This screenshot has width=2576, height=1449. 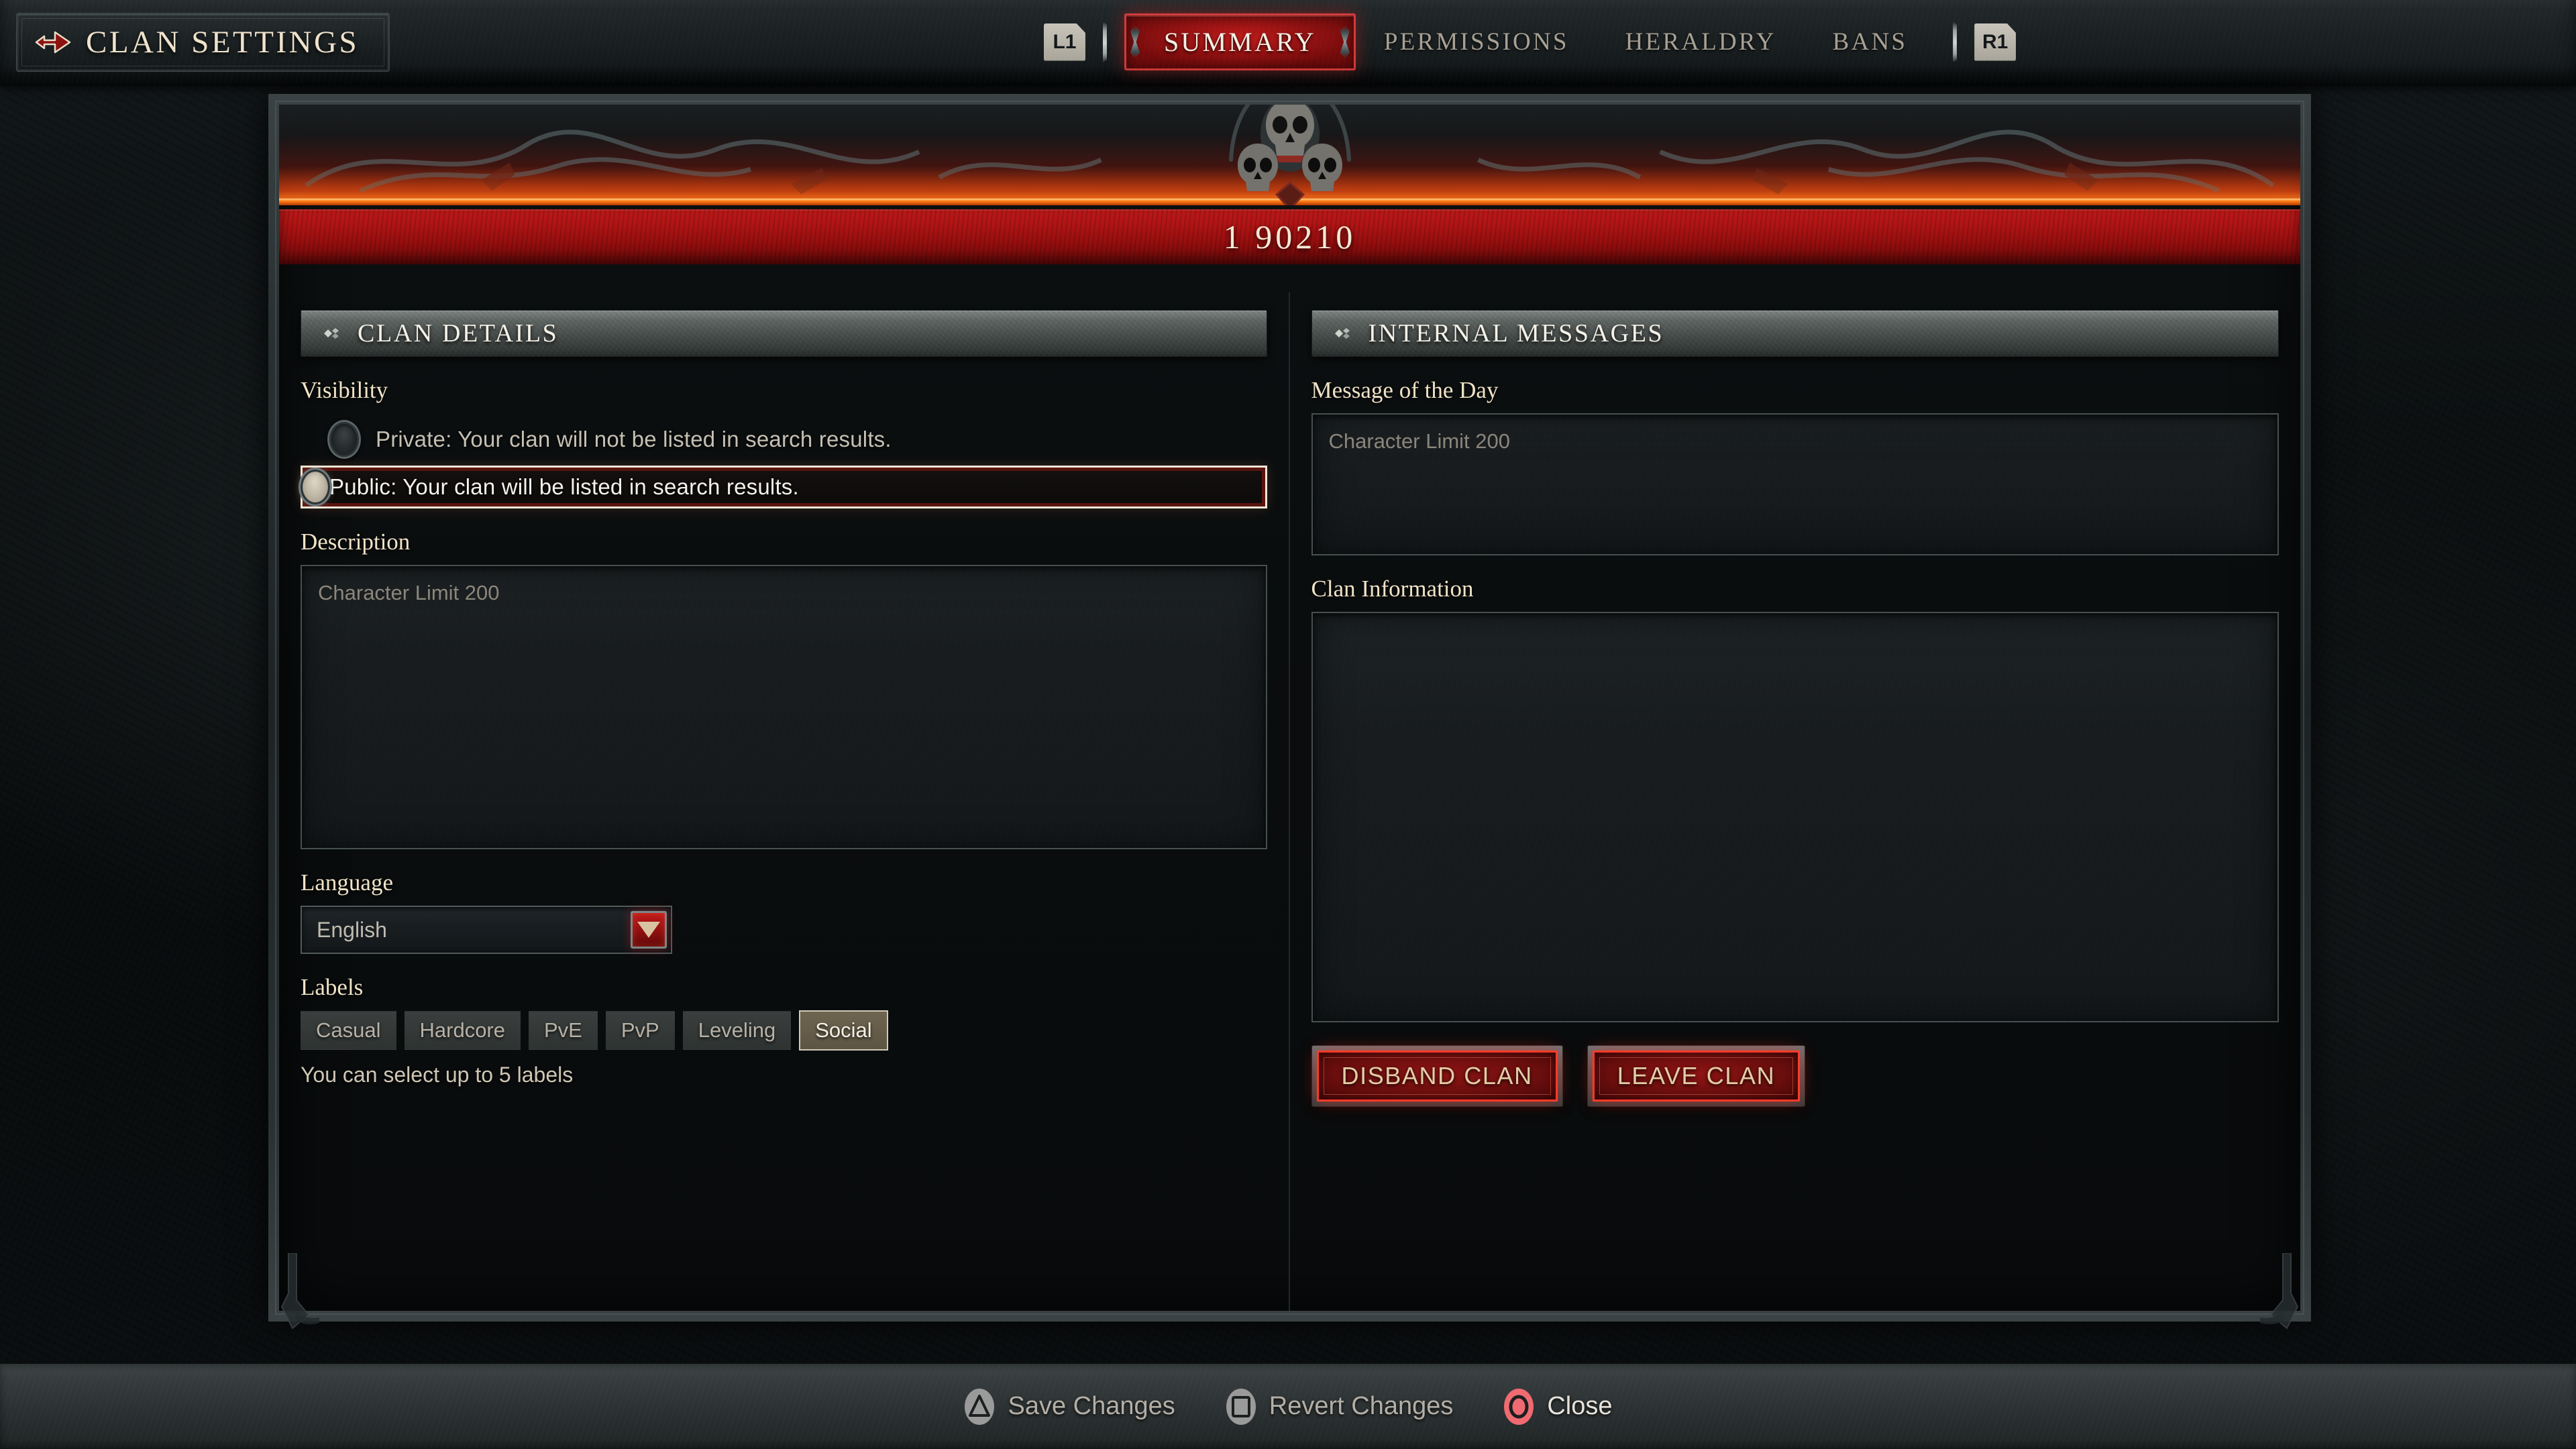 What do you see at coordinates (784, 333) in the screenshot?
I see `clan-details-panel-header: CLAN DETAILS` at bounding box center [784, 333].